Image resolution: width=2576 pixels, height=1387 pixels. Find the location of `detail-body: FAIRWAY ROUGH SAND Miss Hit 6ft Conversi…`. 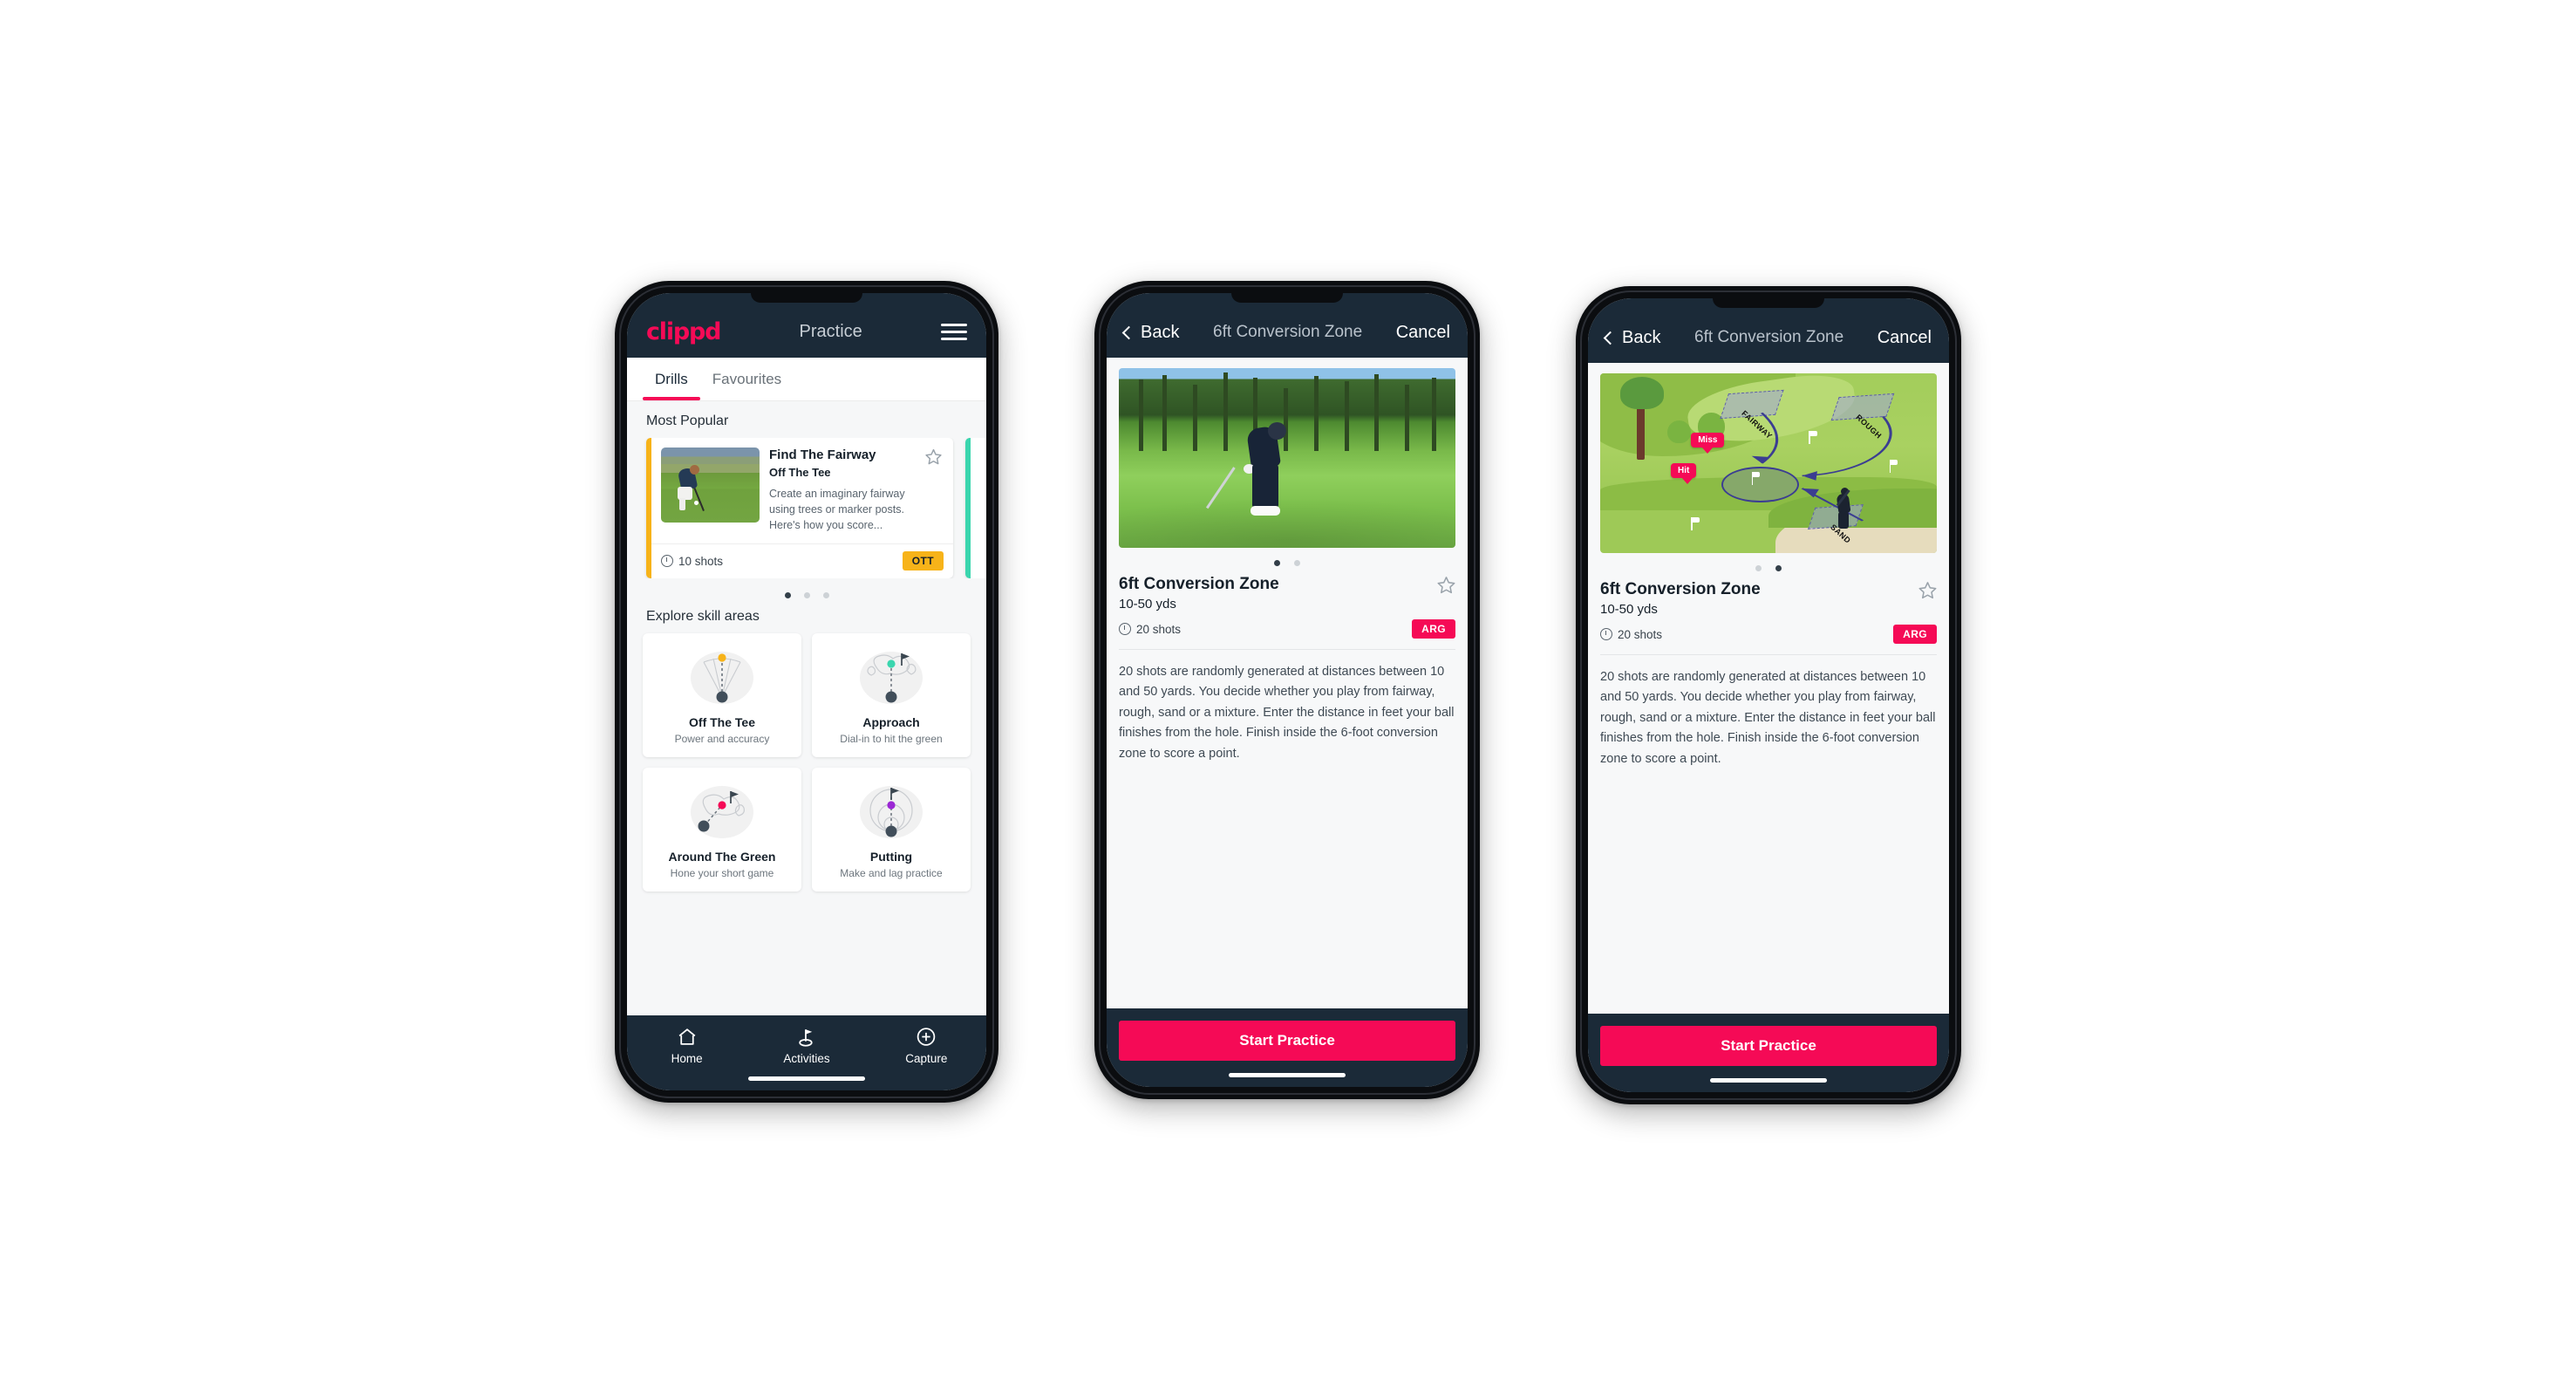

detail-body: FAIRWAY ROUGH SAND Miss Hit 6ft Conversi… is located at coordinates (1769, 689).